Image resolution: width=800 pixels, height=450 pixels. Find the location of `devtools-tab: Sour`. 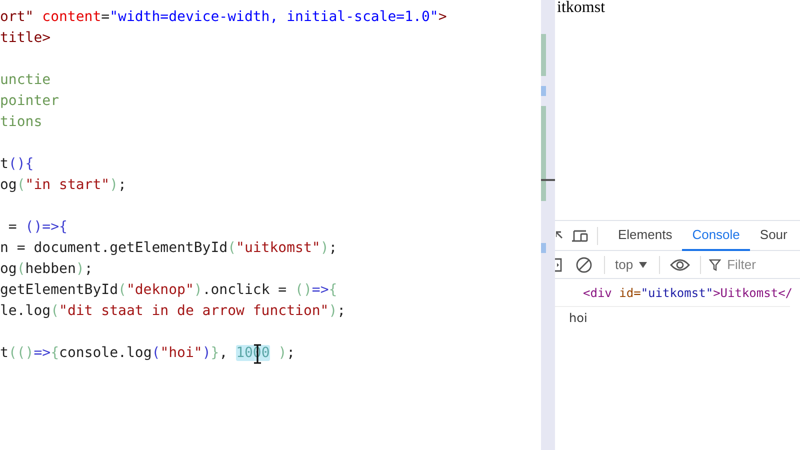

devtools-tab: Sour is located at coordinates (774, 235).